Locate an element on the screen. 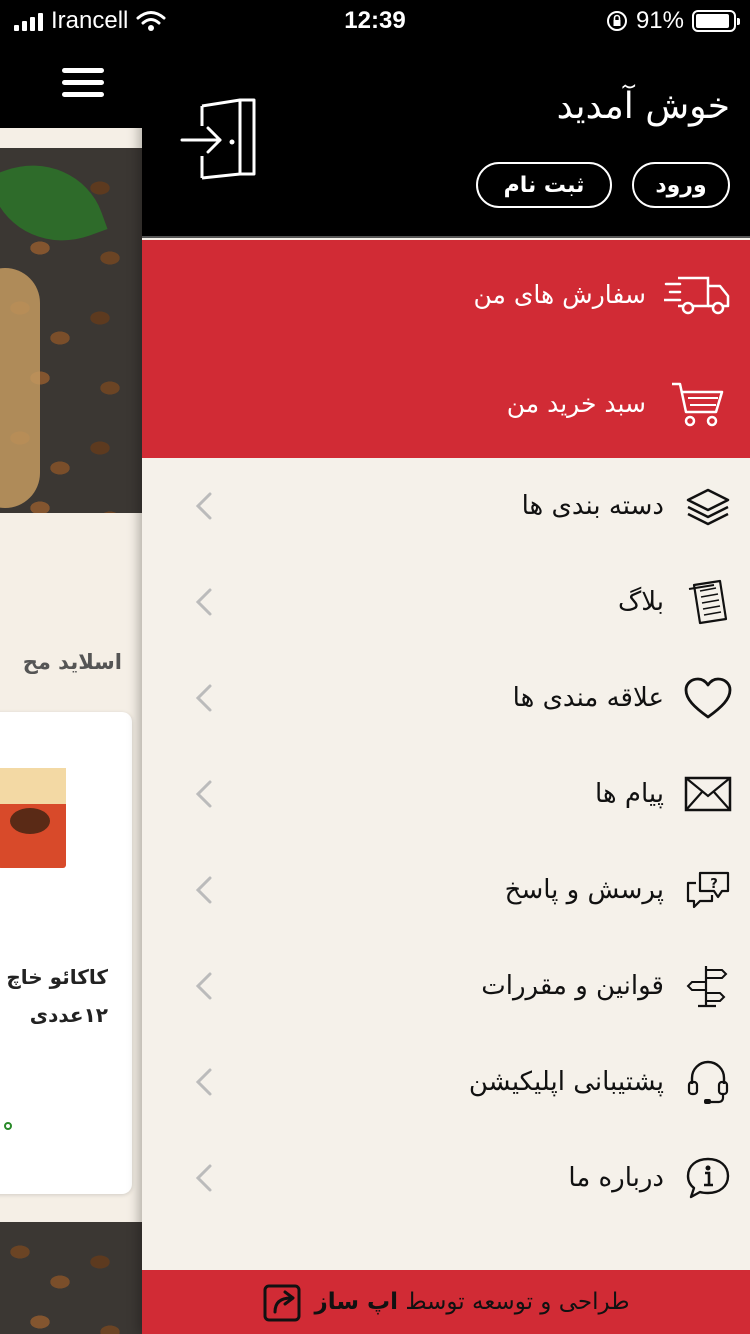  wooden-scoop-image is located at coordinates (20, 388).